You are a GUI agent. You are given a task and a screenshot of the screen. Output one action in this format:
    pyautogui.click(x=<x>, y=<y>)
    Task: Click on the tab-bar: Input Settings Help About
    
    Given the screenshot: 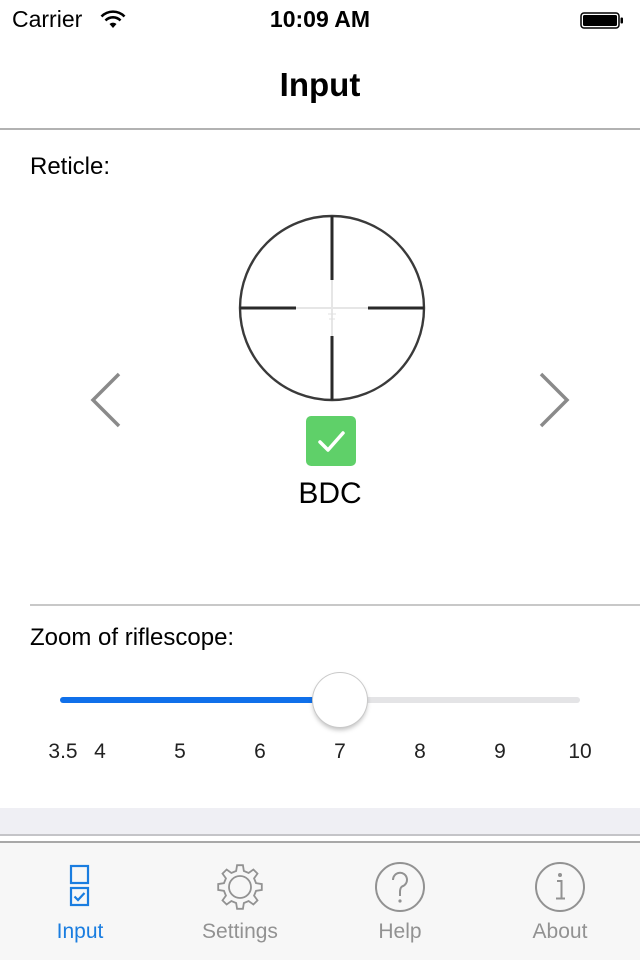 What is the action you would take?
    pyautogui.click(x=320, y=901)
    